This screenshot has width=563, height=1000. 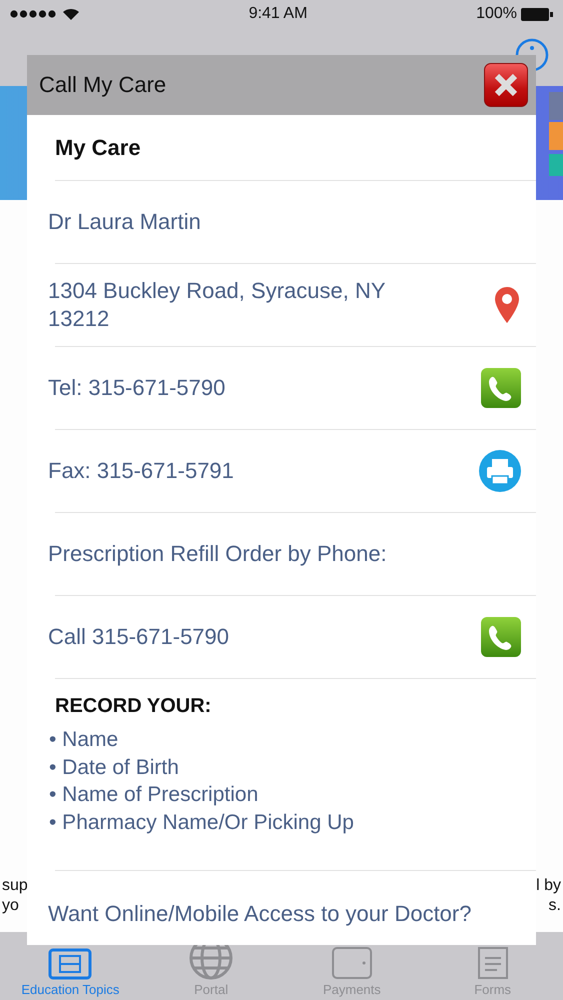 I want to click on tab: Education Topics, so click(x=70, y=966).